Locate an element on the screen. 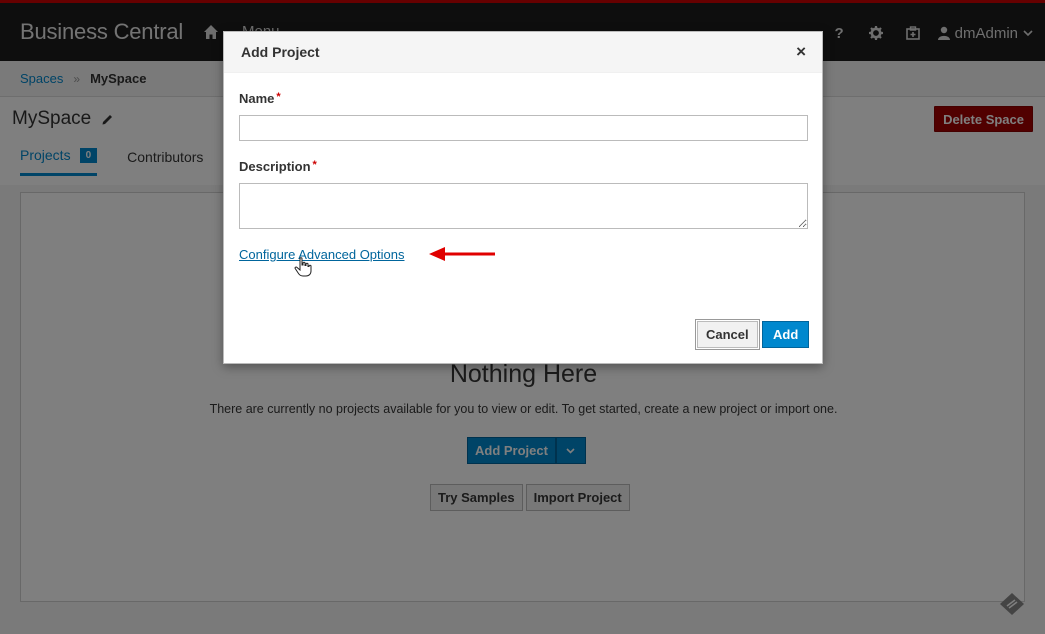  description-label-text: Description is located at coordinates (275, 166).